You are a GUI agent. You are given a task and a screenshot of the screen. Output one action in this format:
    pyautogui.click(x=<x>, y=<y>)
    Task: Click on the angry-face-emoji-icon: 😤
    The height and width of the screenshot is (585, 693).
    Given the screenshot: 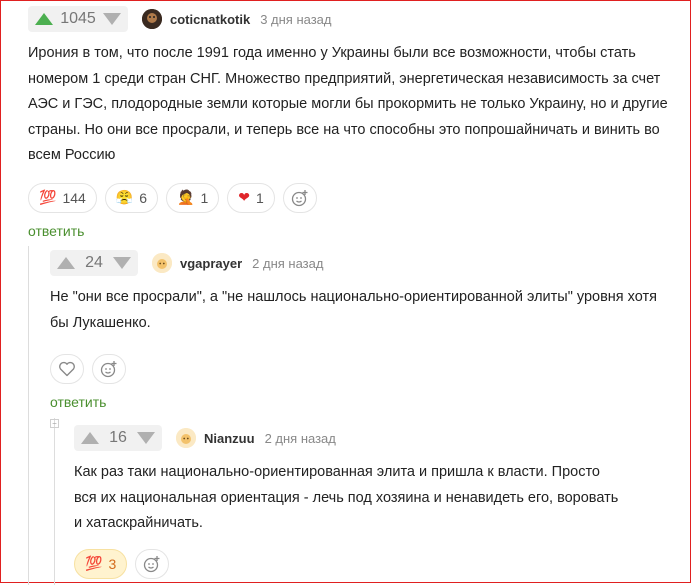 What is the action you would take?
    pyautogui.click(x=124, y=197)
    